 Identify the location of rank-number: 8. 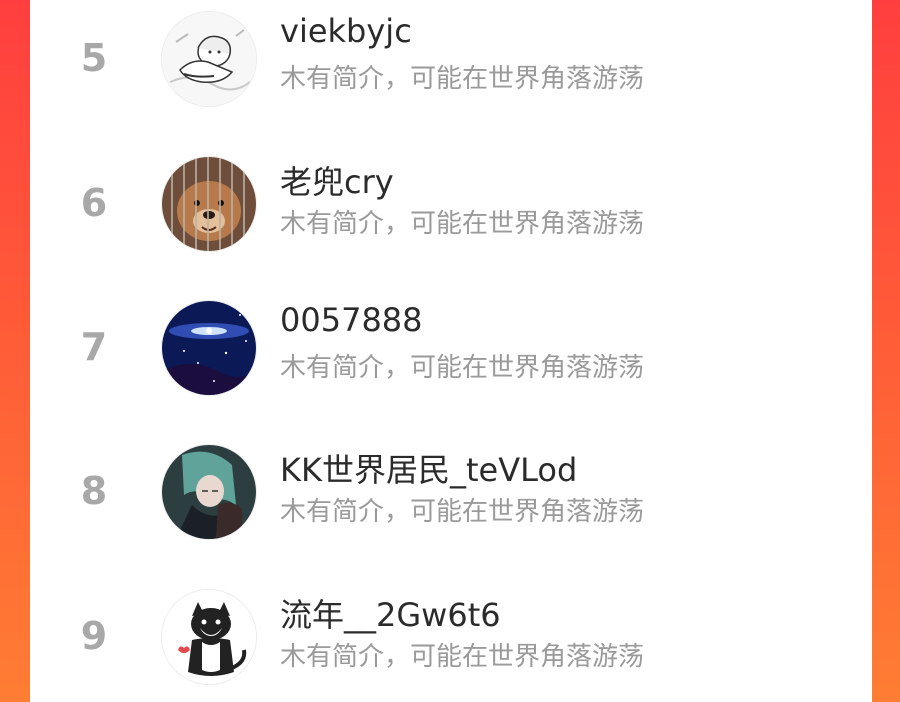
(94, 491).